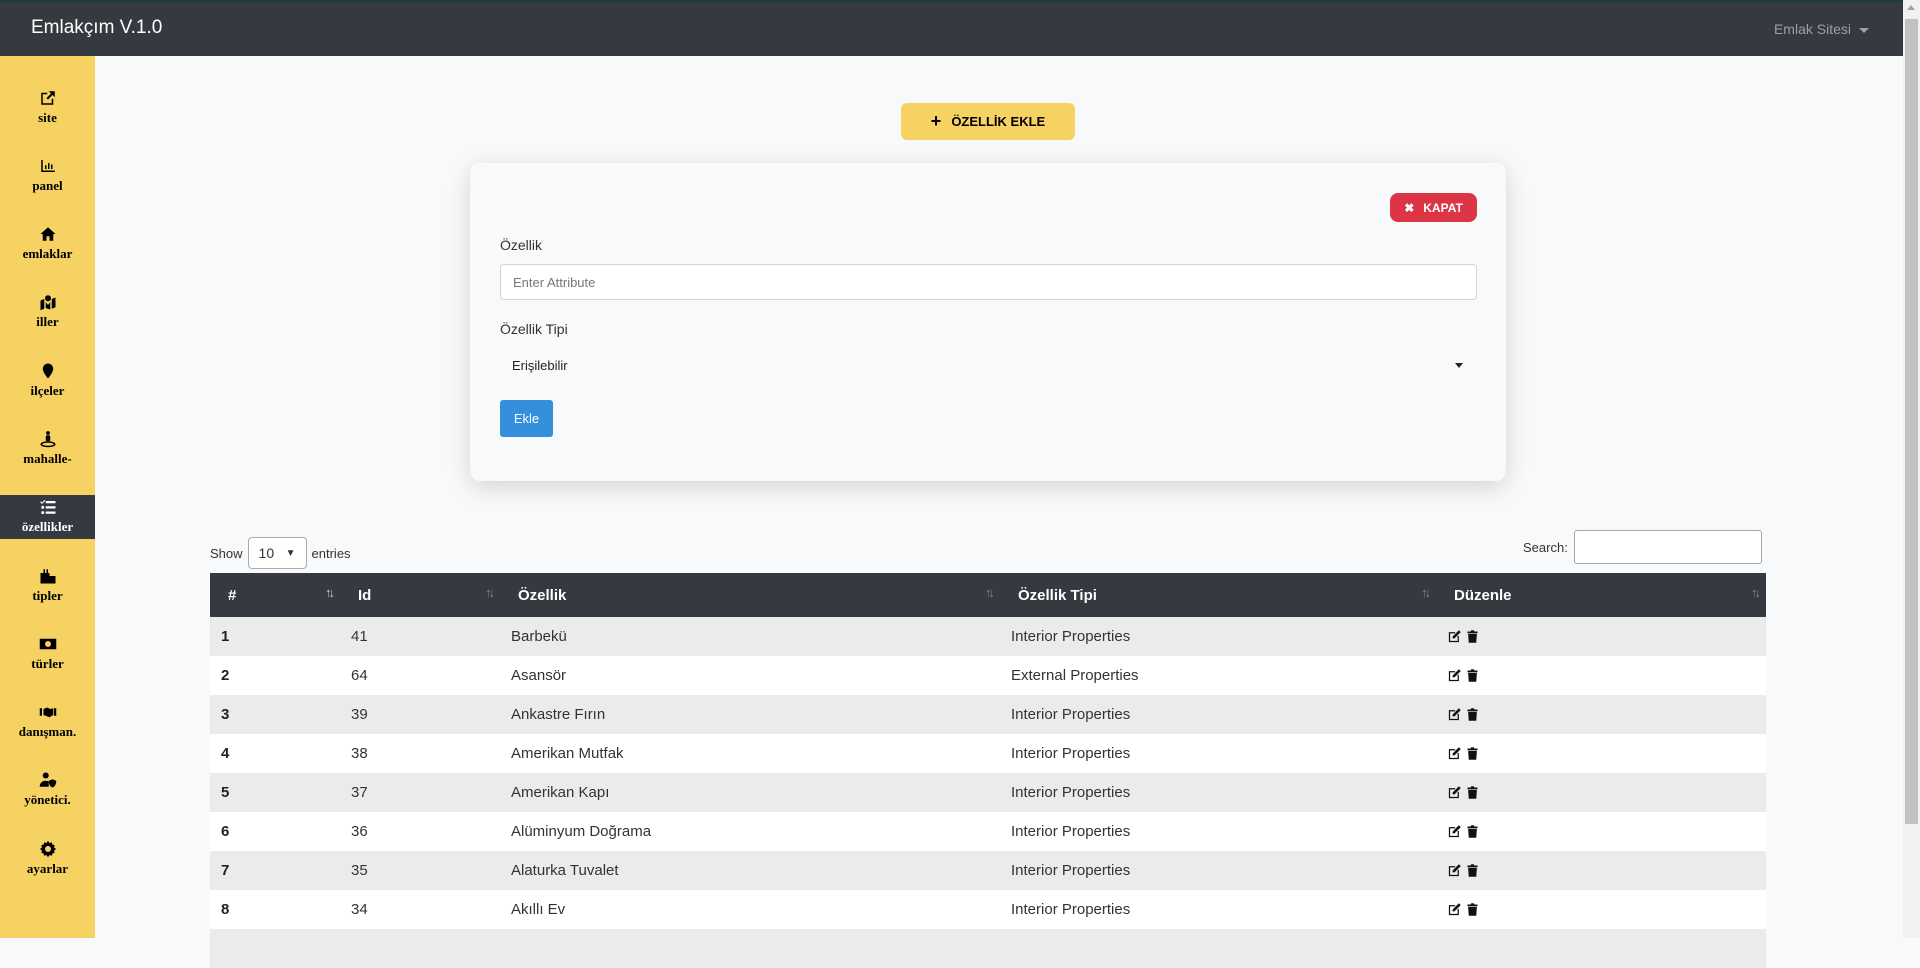  Describe the element at coordinates (275, 792) in the screenshot. I see `table-cell: 5` at that location.